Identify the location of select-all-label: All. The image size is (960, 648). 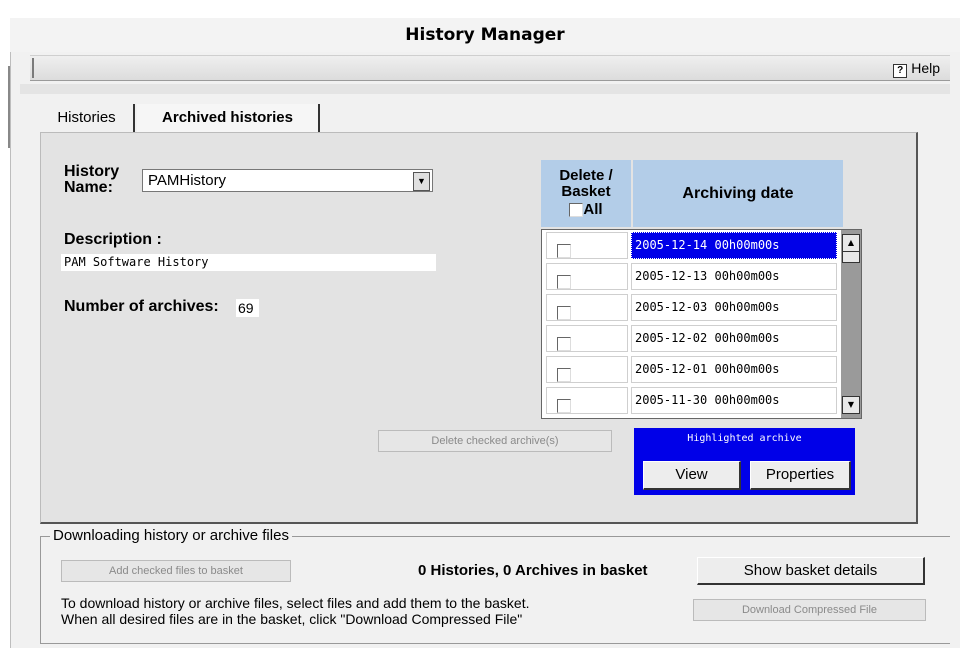
(593, 209).